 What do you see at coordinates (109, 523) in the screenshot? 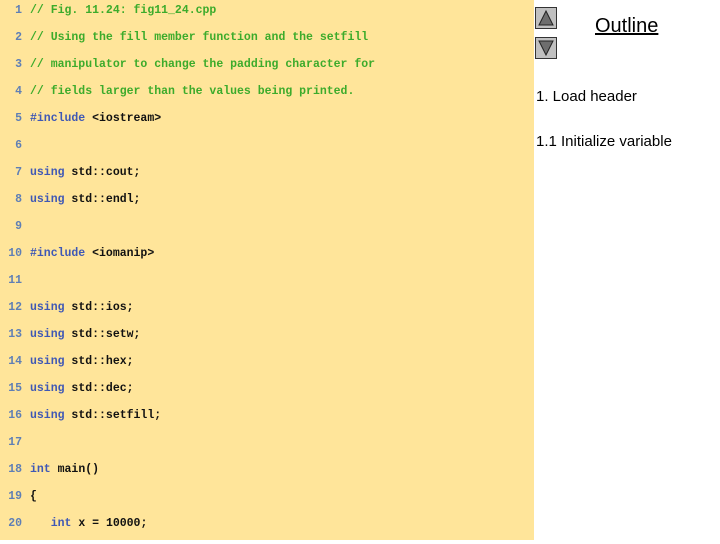
I see `plain-token: x = 10000;` at bounding box center [109, 523].